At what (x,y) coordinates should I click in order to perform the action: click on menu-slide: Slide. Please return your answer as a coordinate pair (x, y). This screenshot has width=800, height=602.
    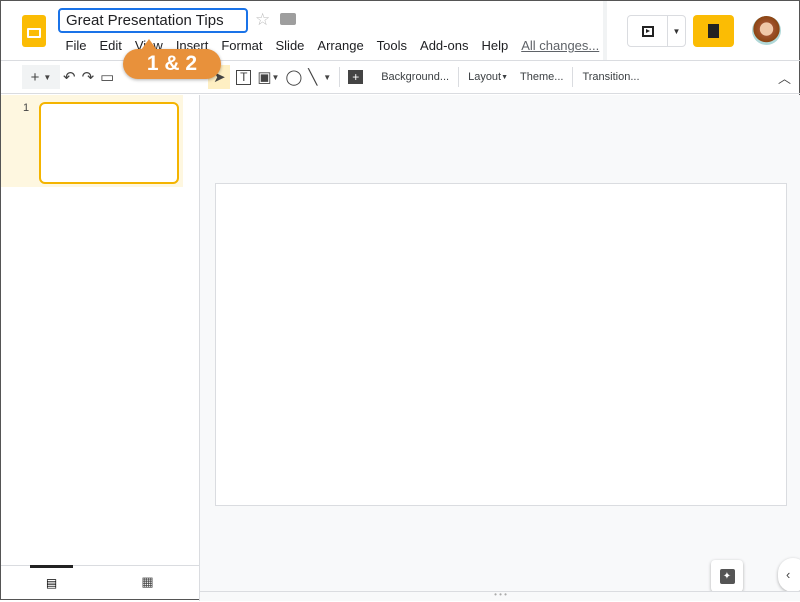
    Looking at the image, I should click on (290, 45).